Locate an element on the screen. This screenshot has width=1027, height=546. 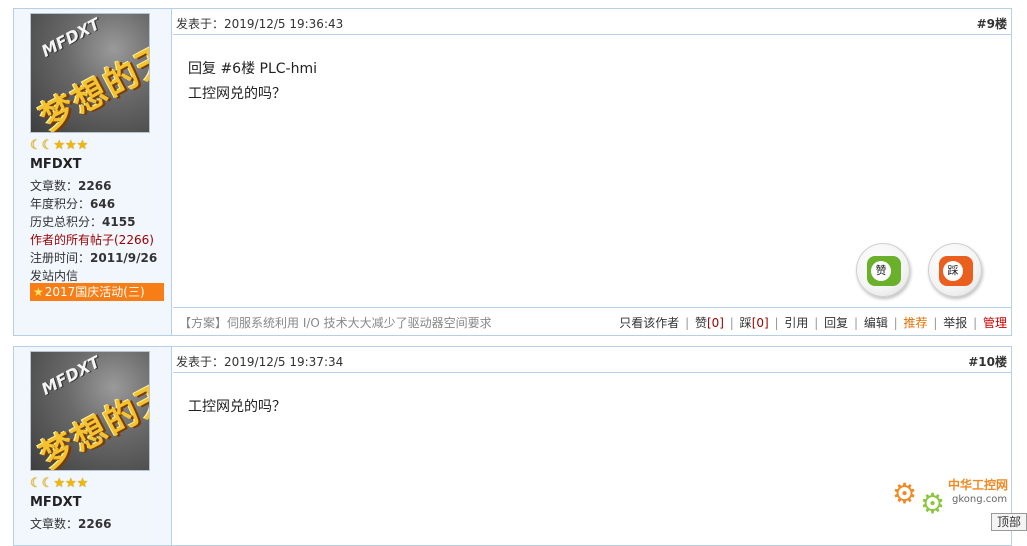
ad-link: 【方案】伺服系统利用 I/O 技术大大减少了驱动器空间要求 is located at coordinates (335, 322).